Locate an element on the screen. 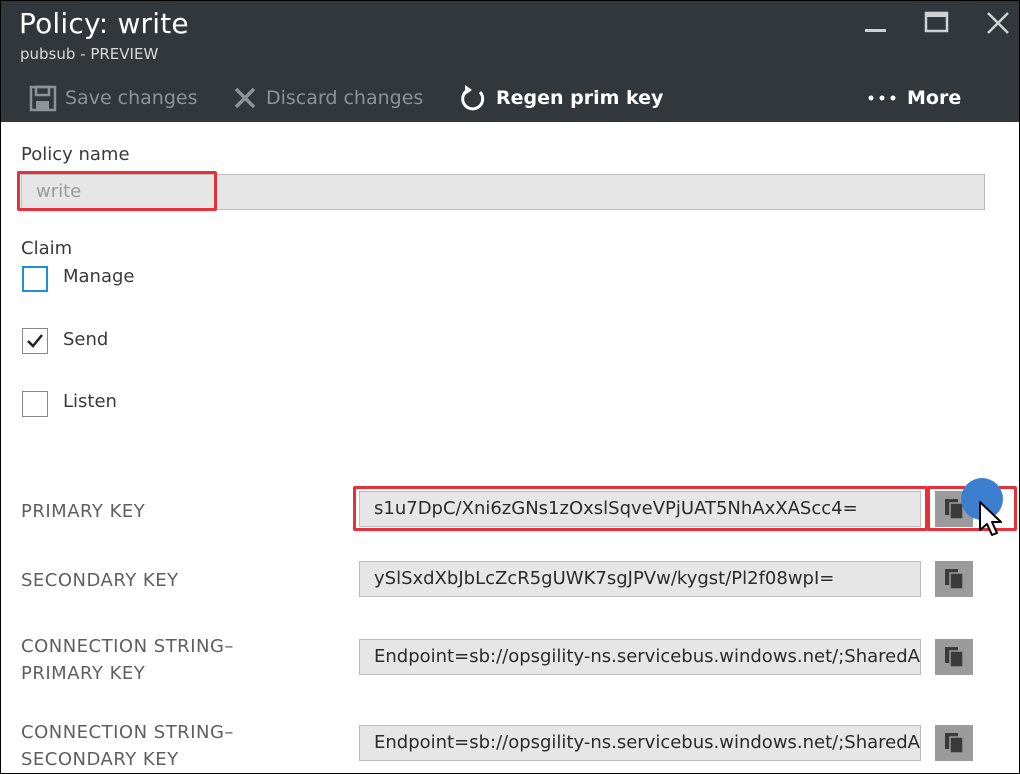 The width and height of the screenshot is (1020, 774). more-label: More is located at coordinates (934, 98).